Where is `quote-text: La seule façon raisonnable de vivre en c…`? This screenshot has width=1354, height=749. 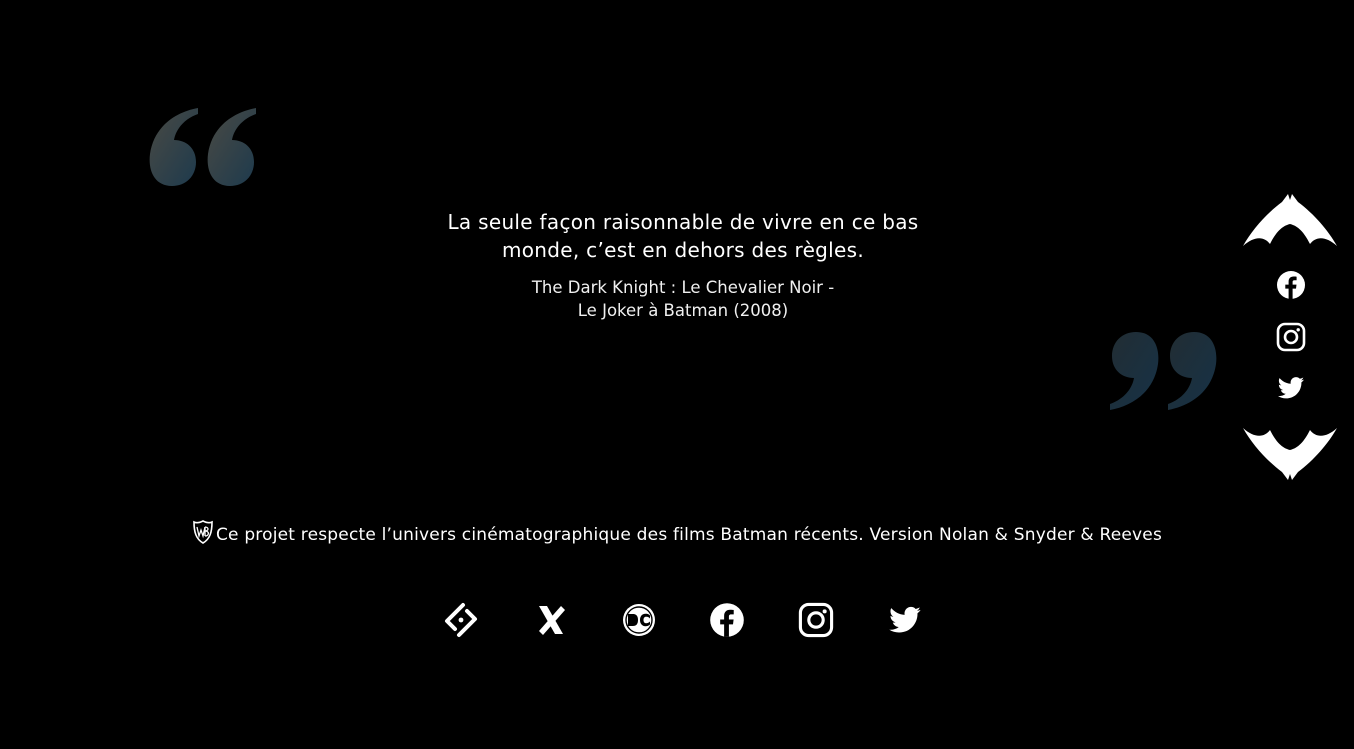 quote-text: La seule façon raisonnable de vivre en c… is located at coordinates (683, 236).